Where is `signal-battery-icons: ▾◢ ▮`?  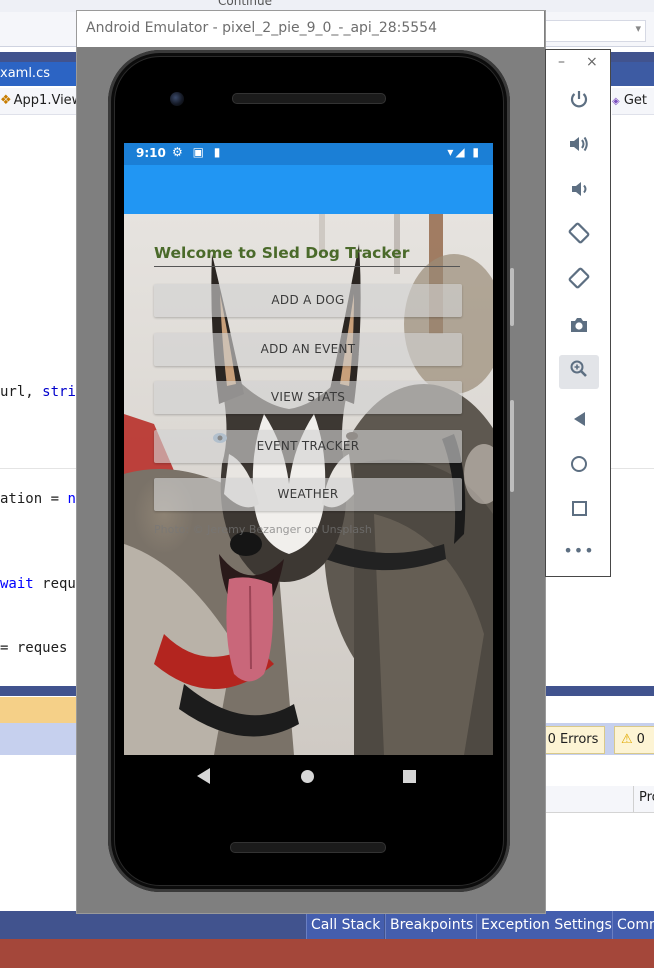
signal-battery-icons: ▾◢ ▮ is located at coordinates (464, 152).